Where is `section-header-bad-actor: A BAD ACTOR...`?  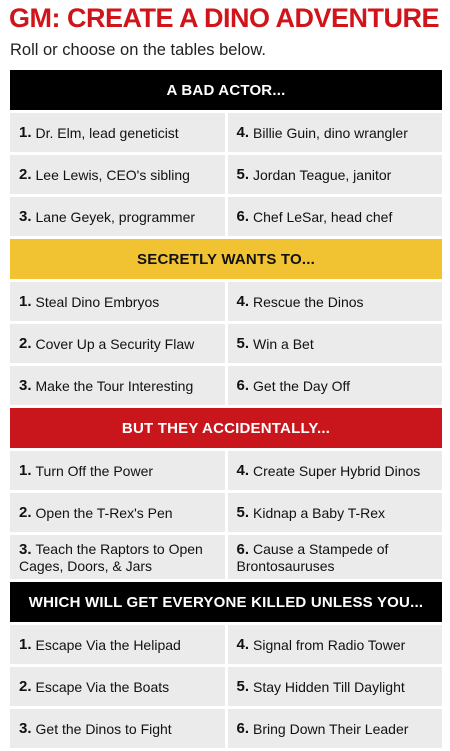 section-header-bad-actor: A BAD ACTOR... is located at coordinates (226, 90).